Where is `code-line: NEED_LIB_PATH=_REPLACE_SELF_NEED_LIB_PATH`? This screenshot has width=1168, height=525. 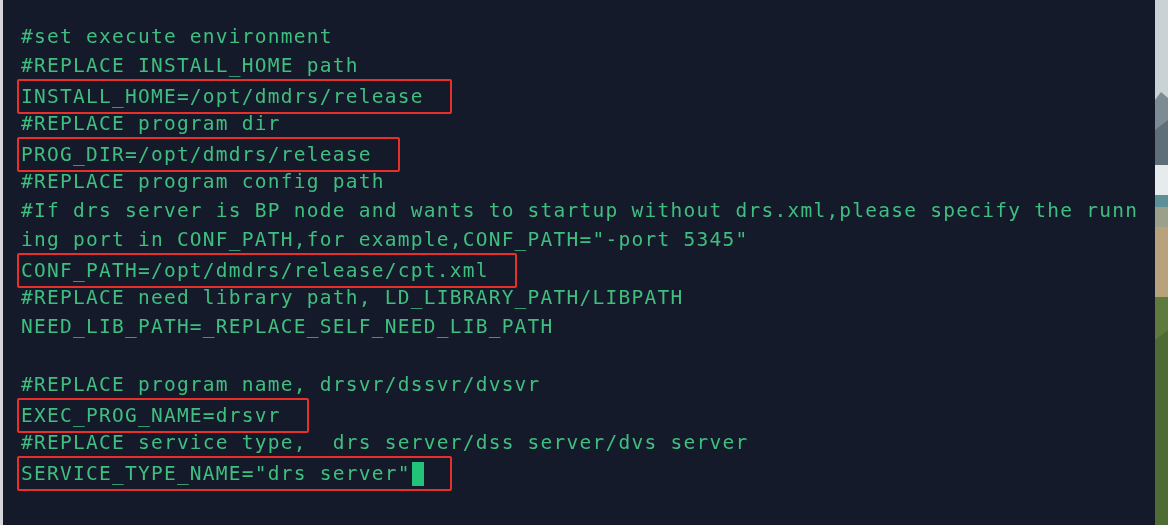 code-line: NEED_LIB_PATH=_REPLACE_SELF_NEED_LIB_PATH is located at coordinates (287, 326).